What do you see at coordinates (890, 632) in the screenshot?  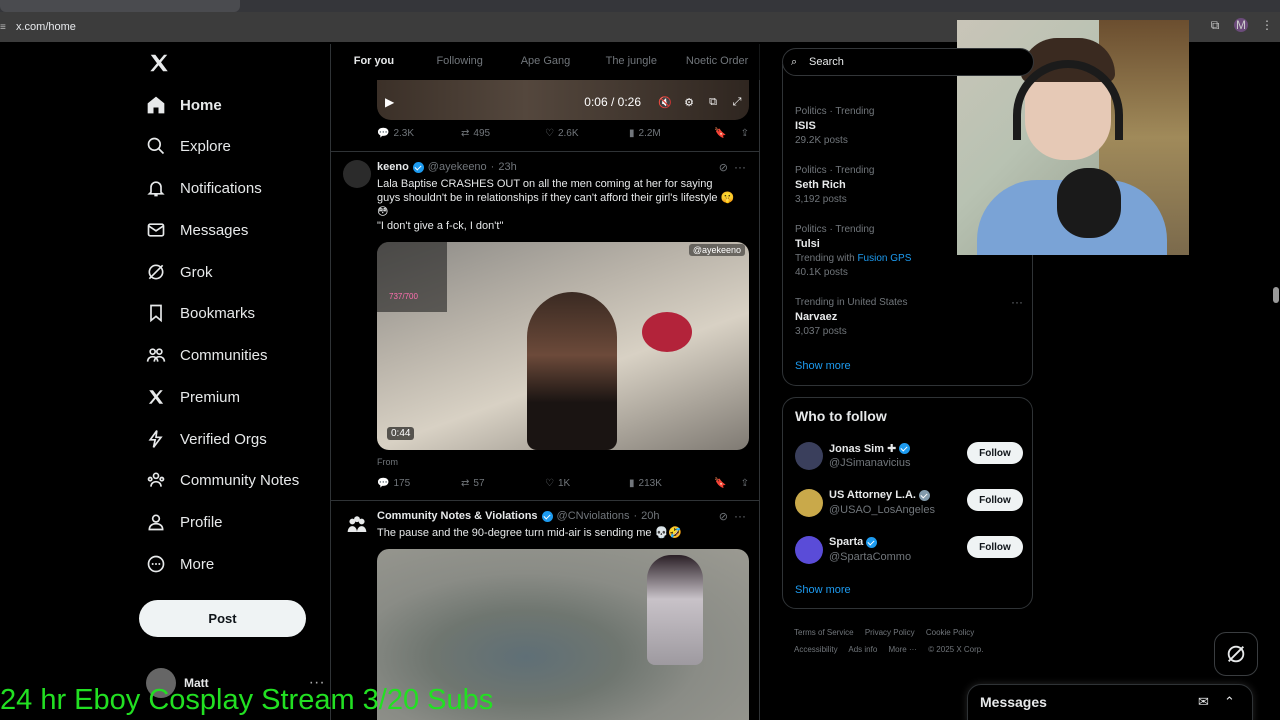 I see `footer-link-privacy: Privacy Policy` at bounding box center [890, 632].